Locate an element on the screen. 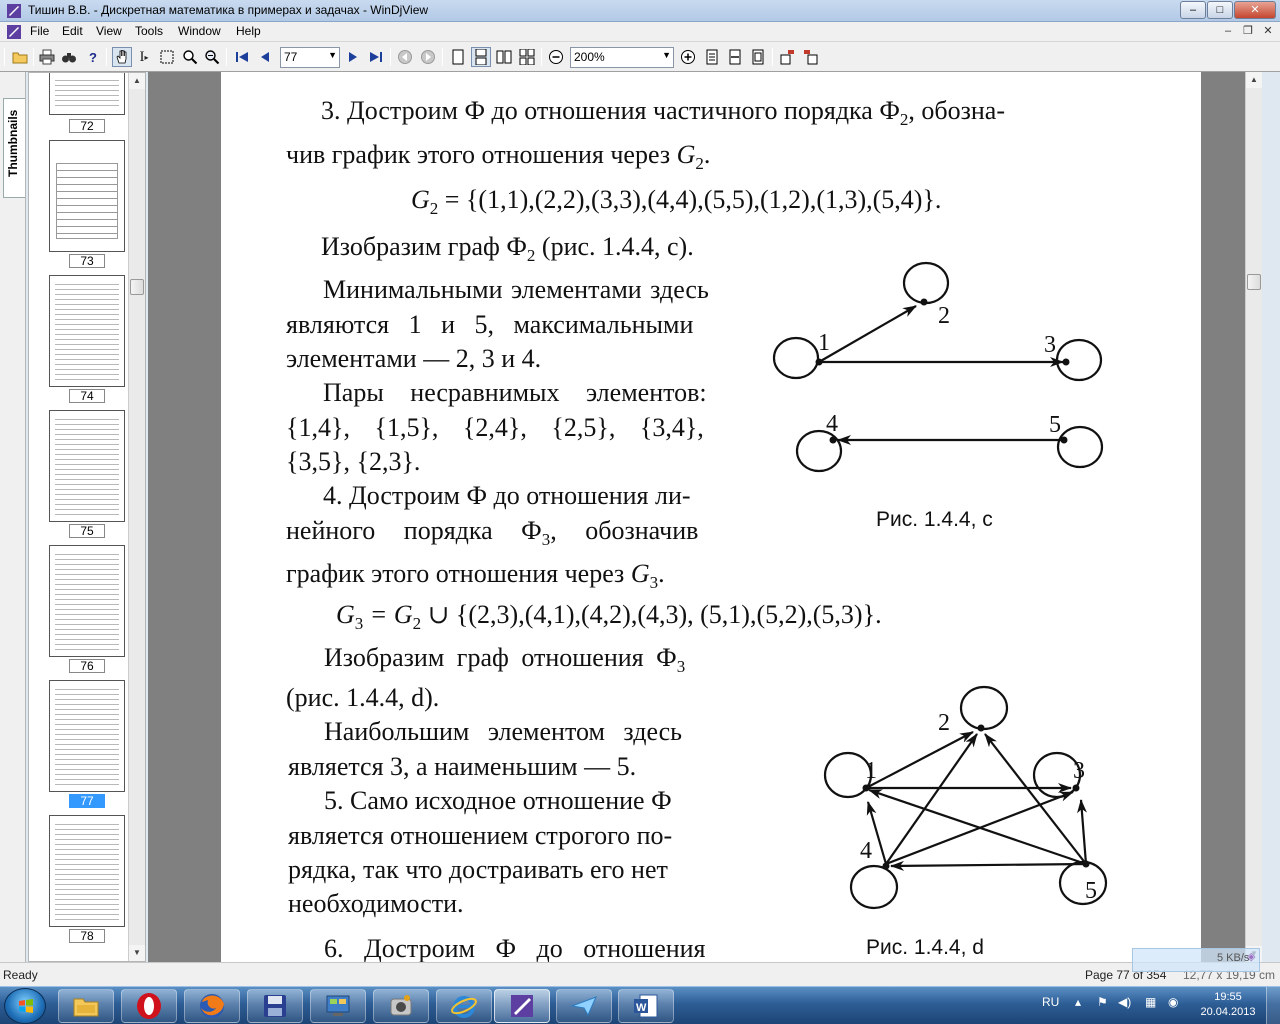  show-desktop-button is located at coordinates (1273, 1005).